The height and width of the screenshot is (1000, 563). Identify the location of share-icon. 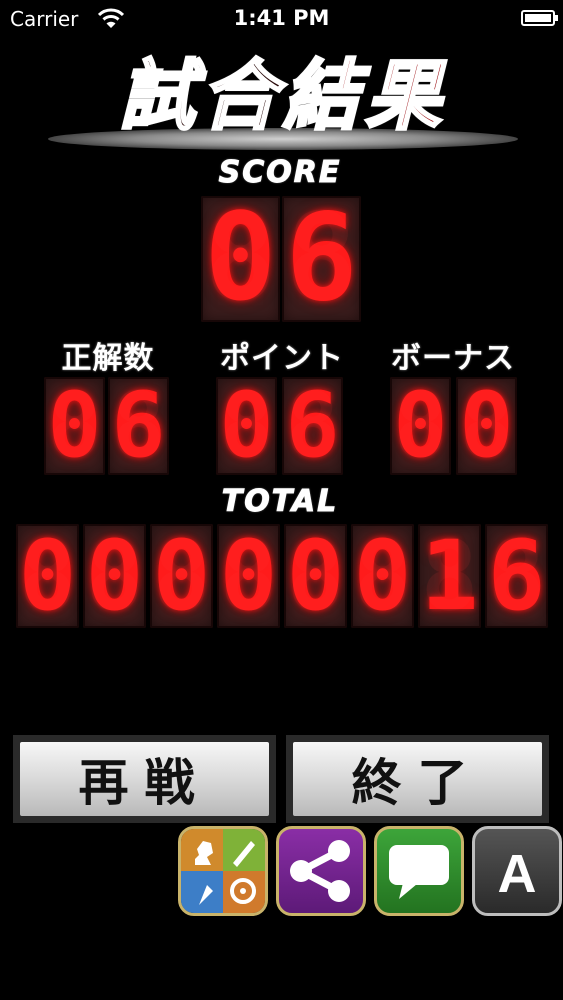
(320, 871).